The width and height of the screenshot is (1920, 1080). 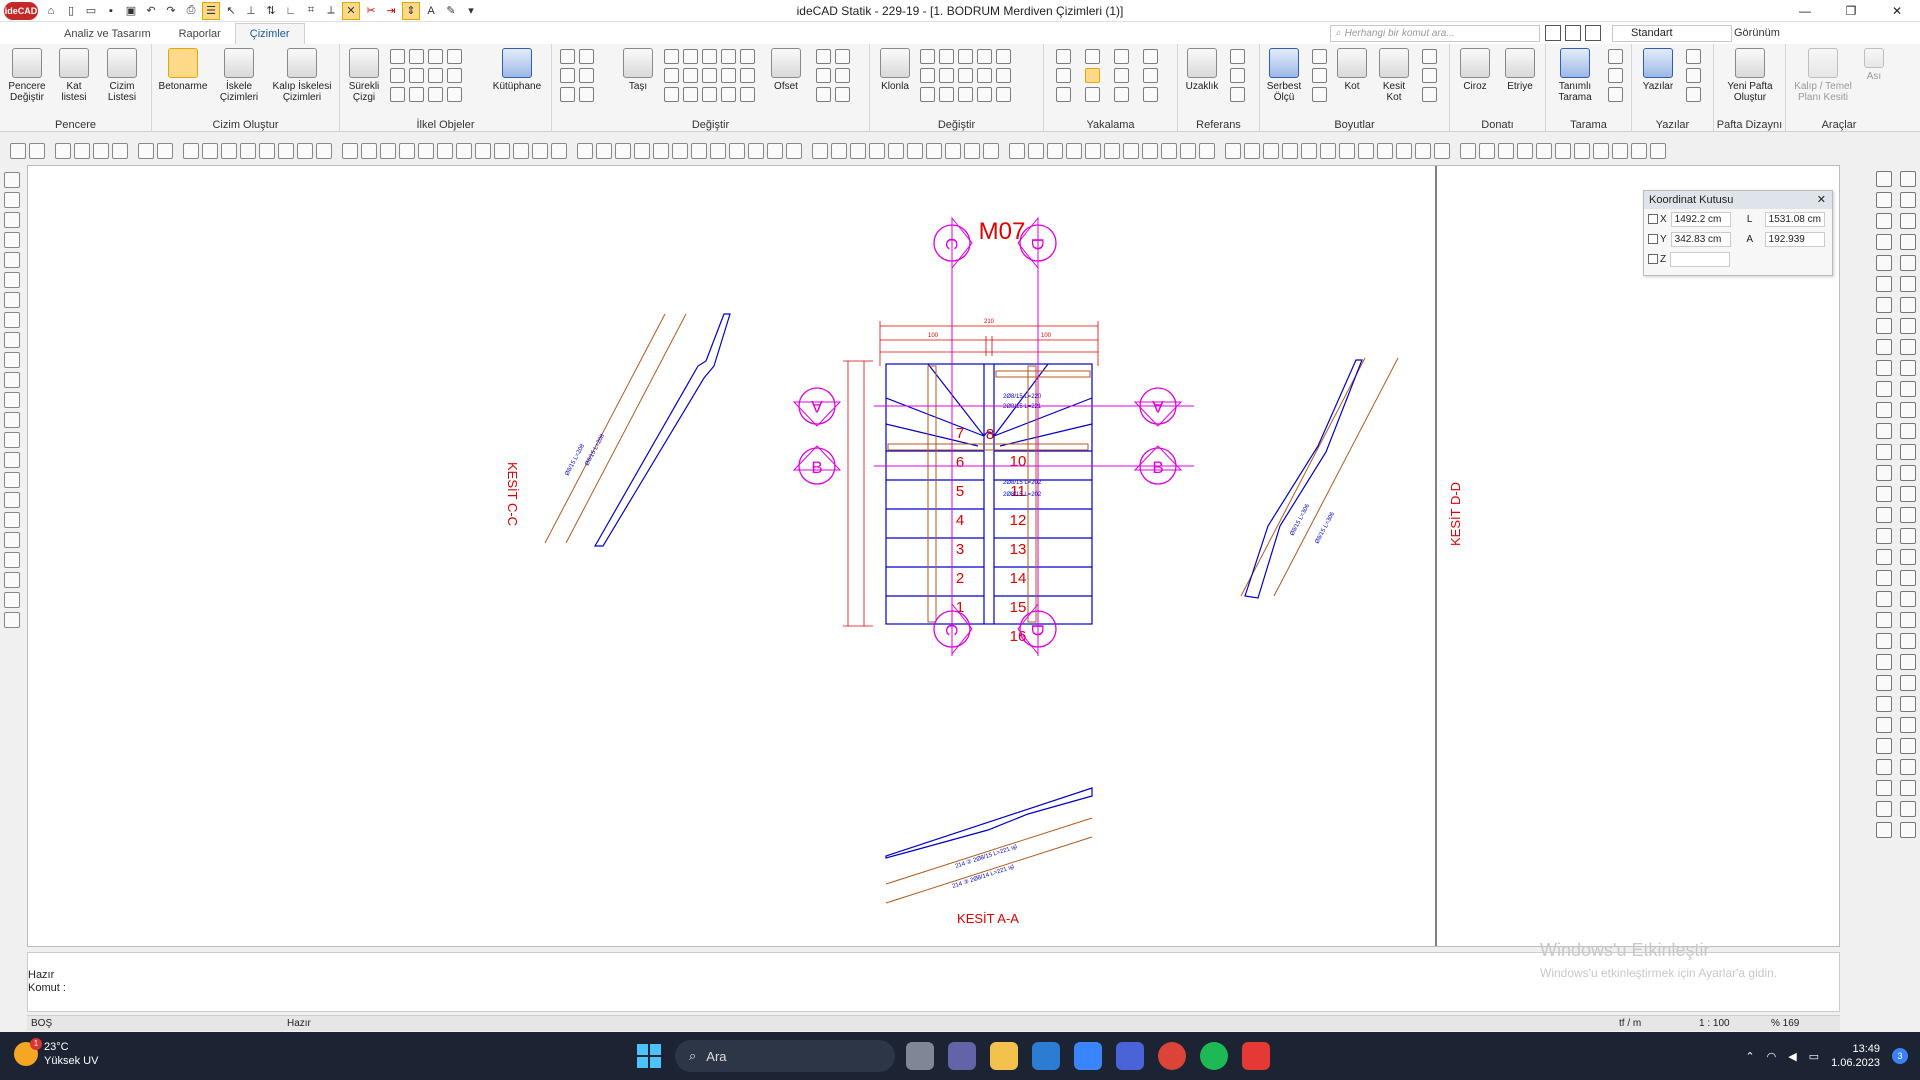 I want to click on lock-icon, so click(x=1003, y=56).